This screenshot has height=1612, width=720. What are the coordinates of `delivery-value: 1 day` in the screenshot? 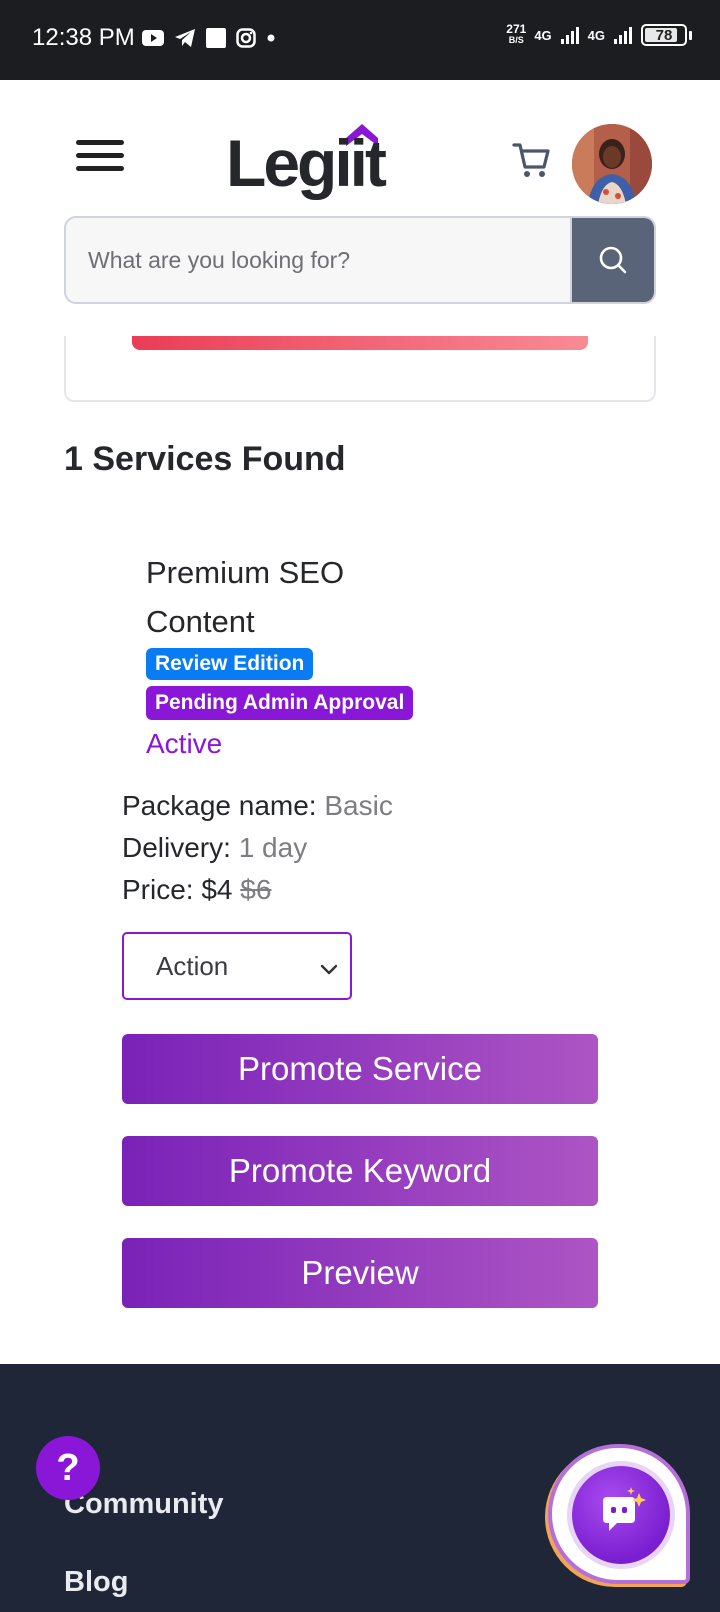 It's located at (273, 847).